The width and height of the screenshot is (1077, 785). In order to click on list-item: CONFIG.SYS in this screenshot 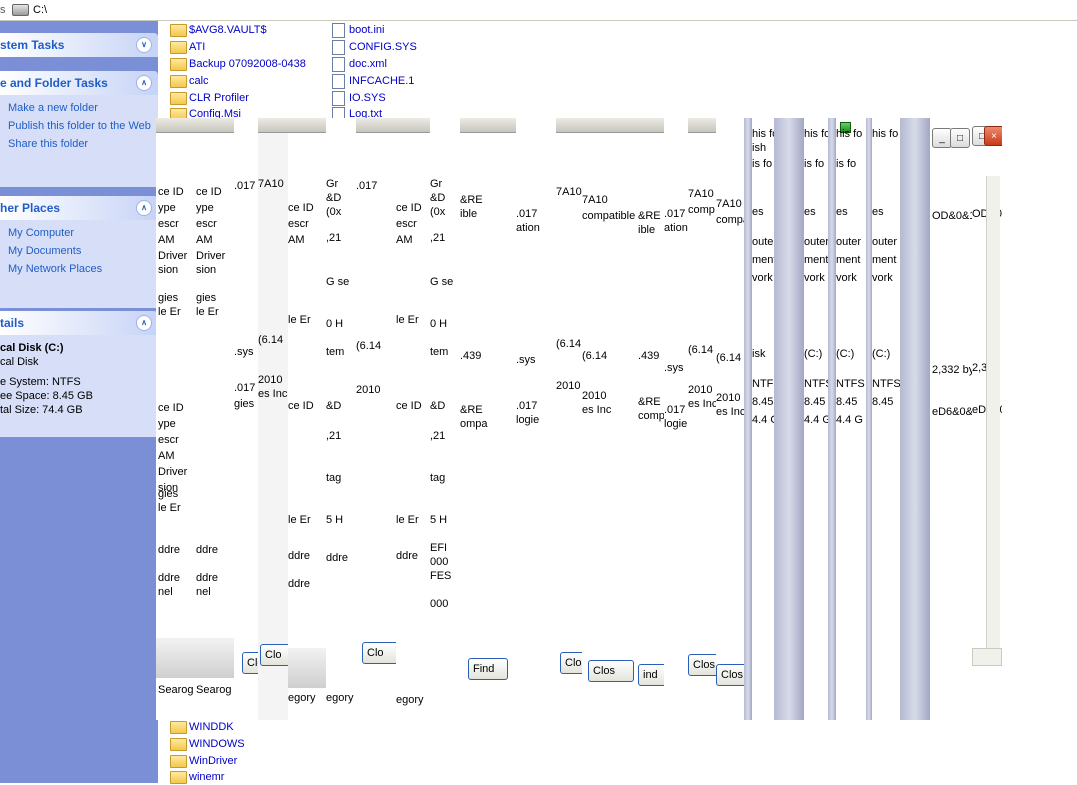, I will do `click(374, 47)`.